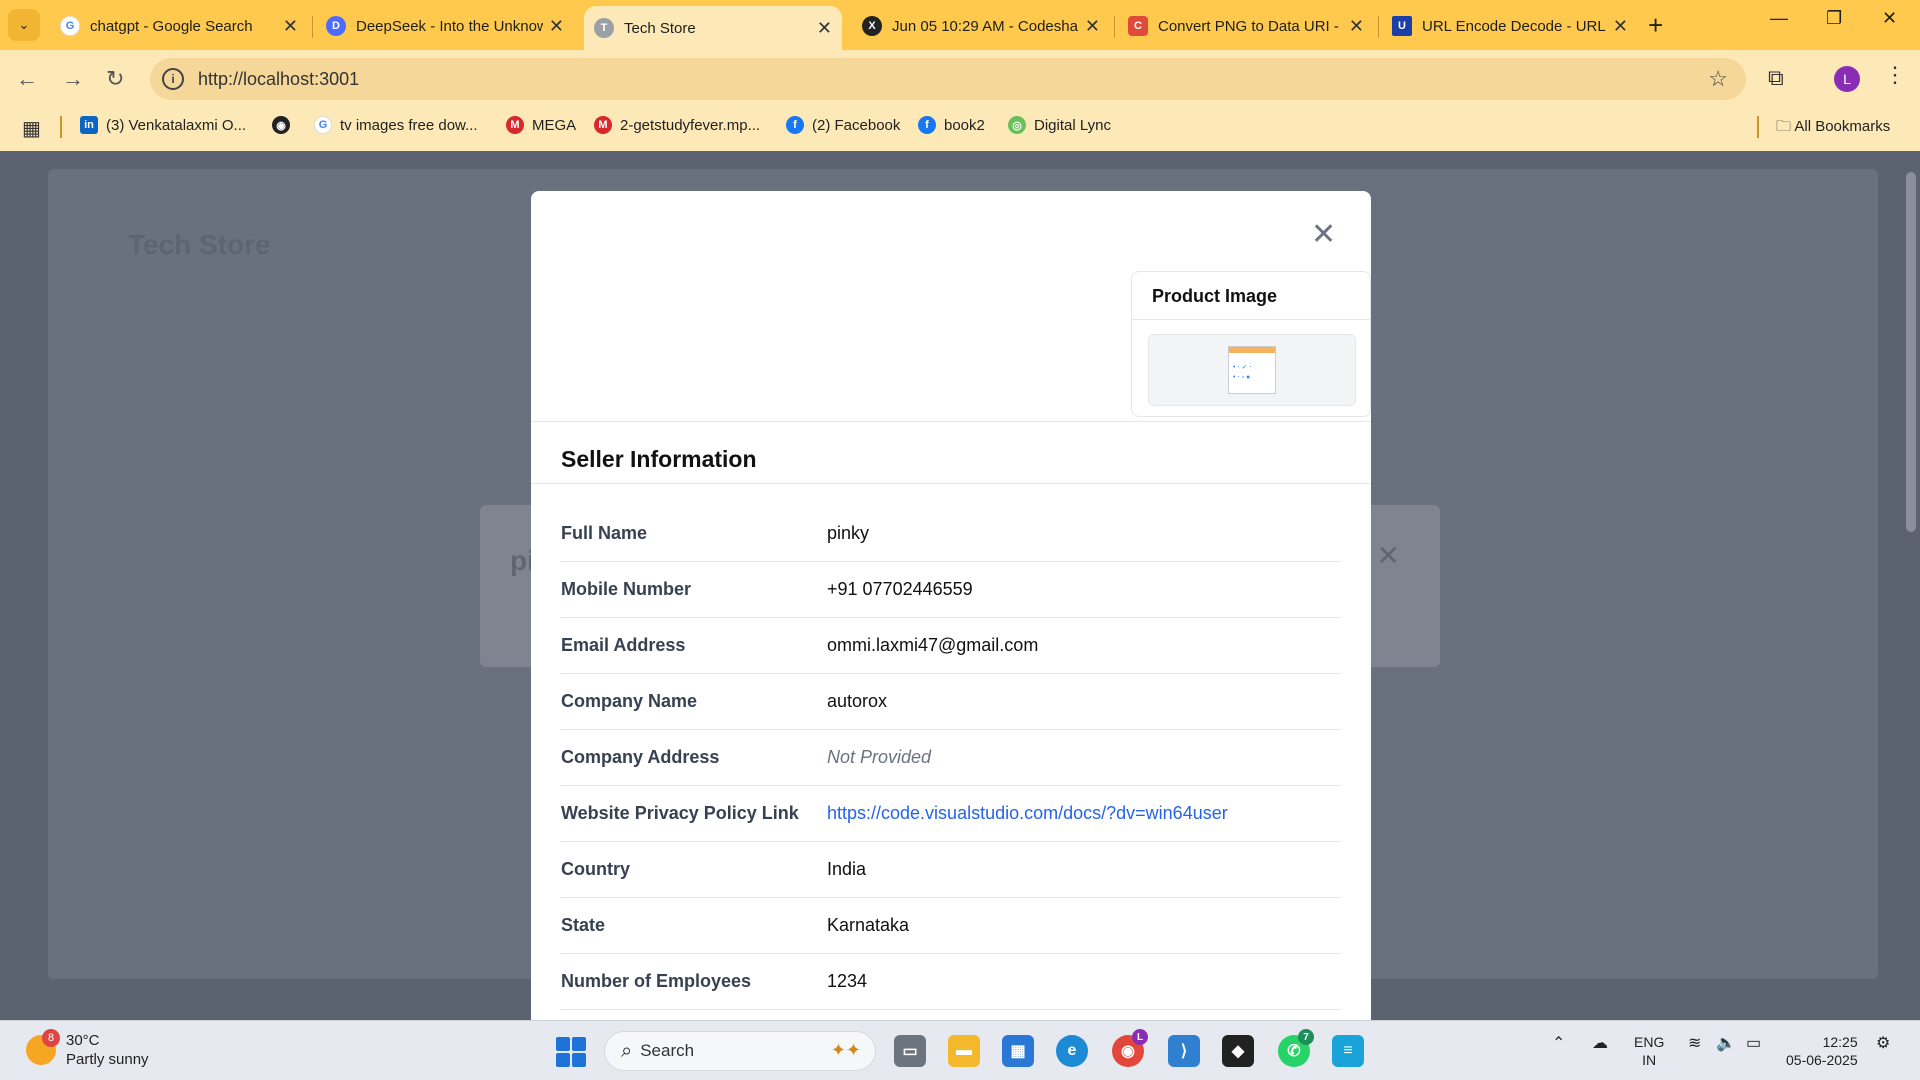 This screenshot has height=1080, width=1920. I want to click on browser-menu-icon: ⋮, so click(1895, 75).